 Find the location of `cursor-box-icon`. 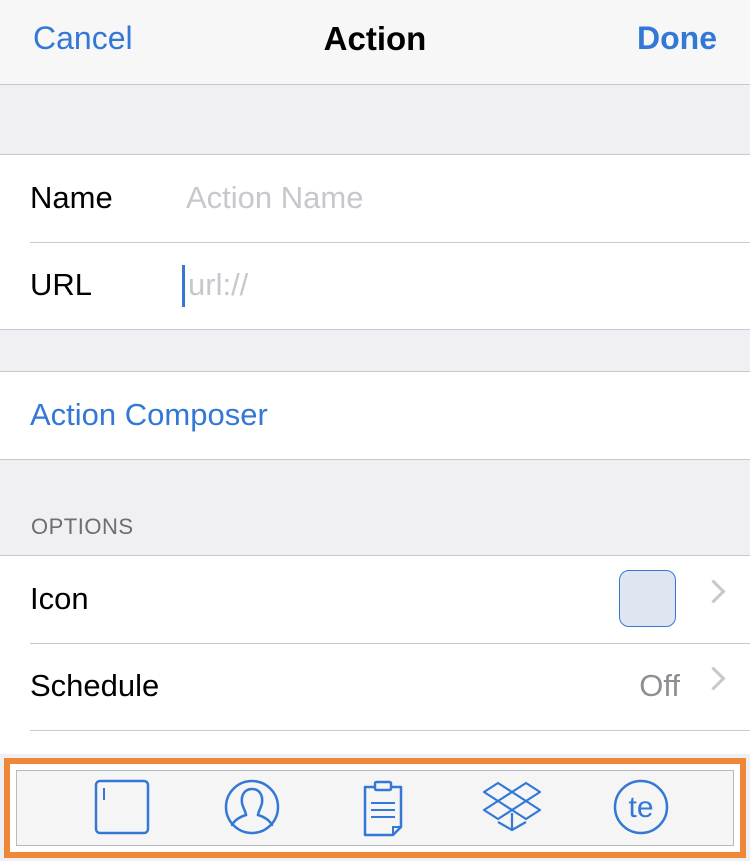

cursor-box-icon is located at coordinates (122, 809).